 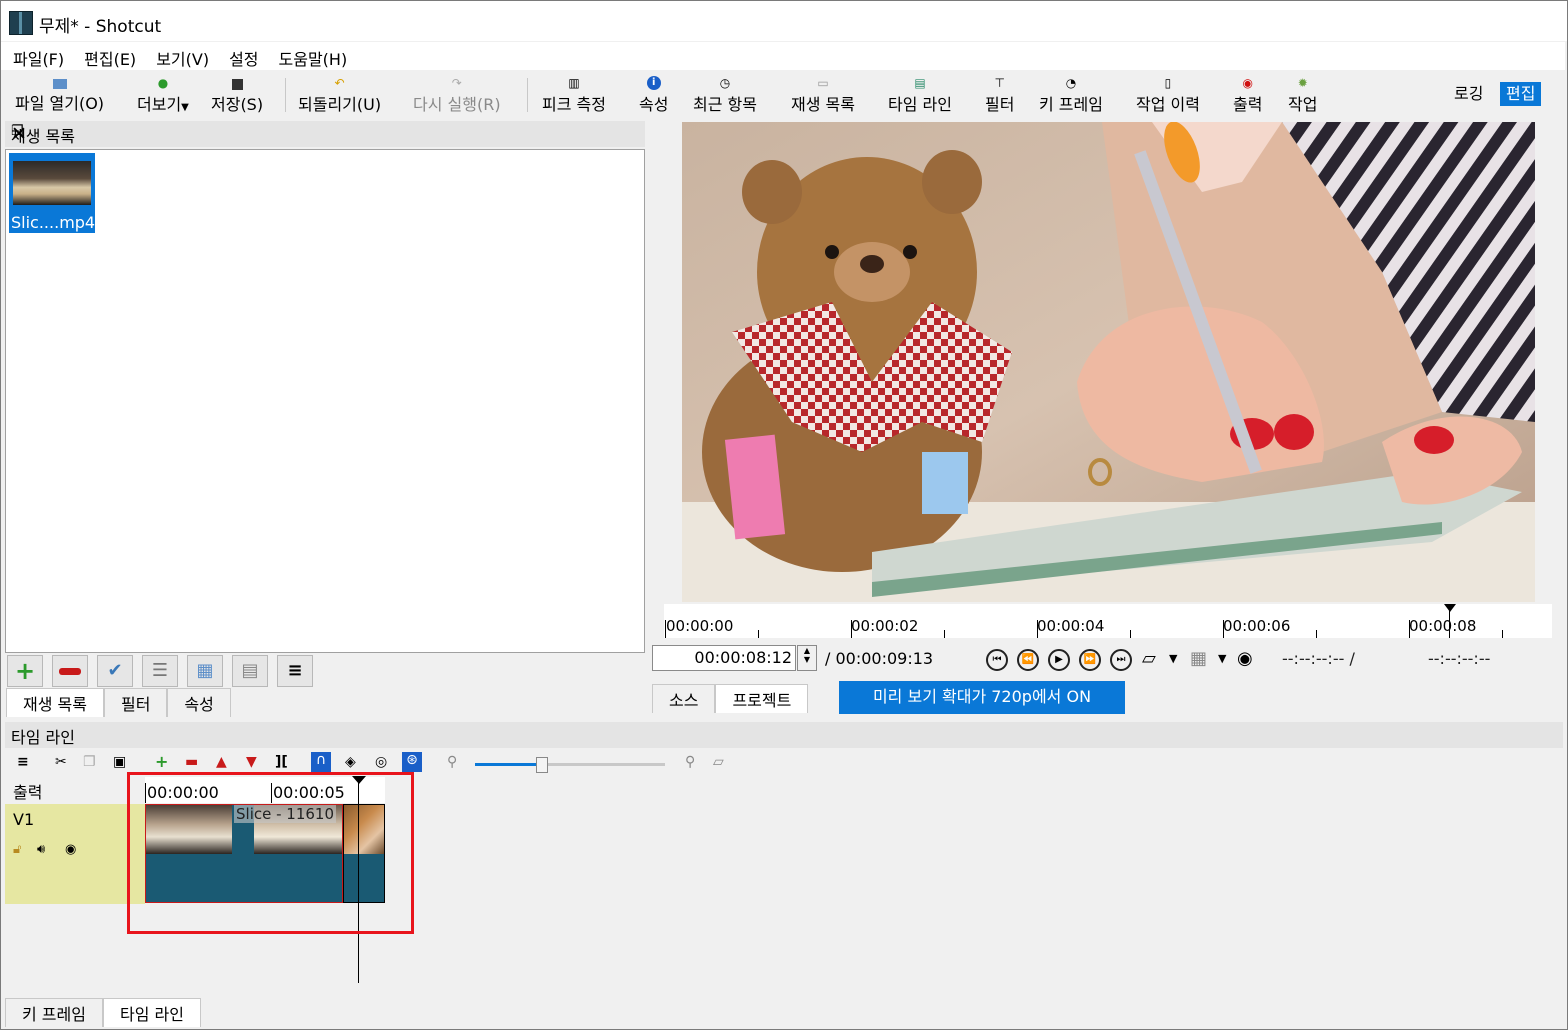 I want to click on playlist-button: ▭ 재생 목록, so click(x=823, y=94).